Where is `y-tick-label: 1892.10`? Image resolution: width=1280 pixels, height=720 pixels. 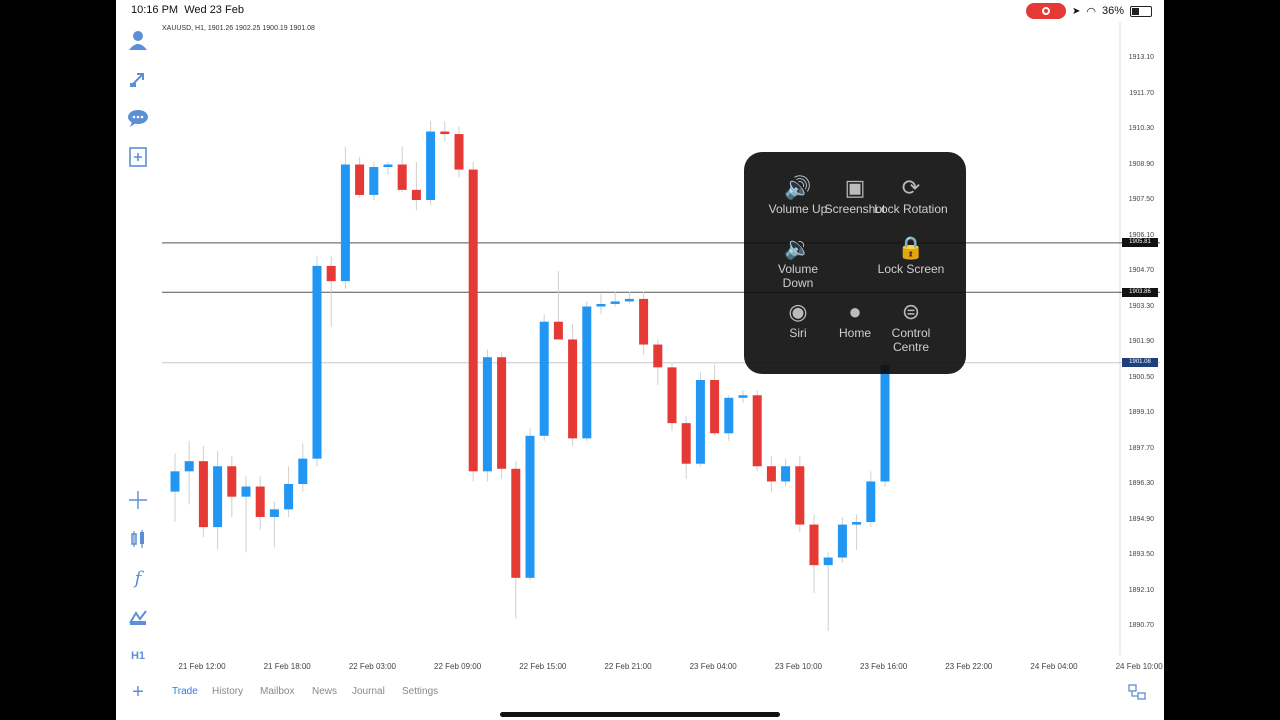
y-tick-label: 1892.10 is located at coordinates (1141, 590).